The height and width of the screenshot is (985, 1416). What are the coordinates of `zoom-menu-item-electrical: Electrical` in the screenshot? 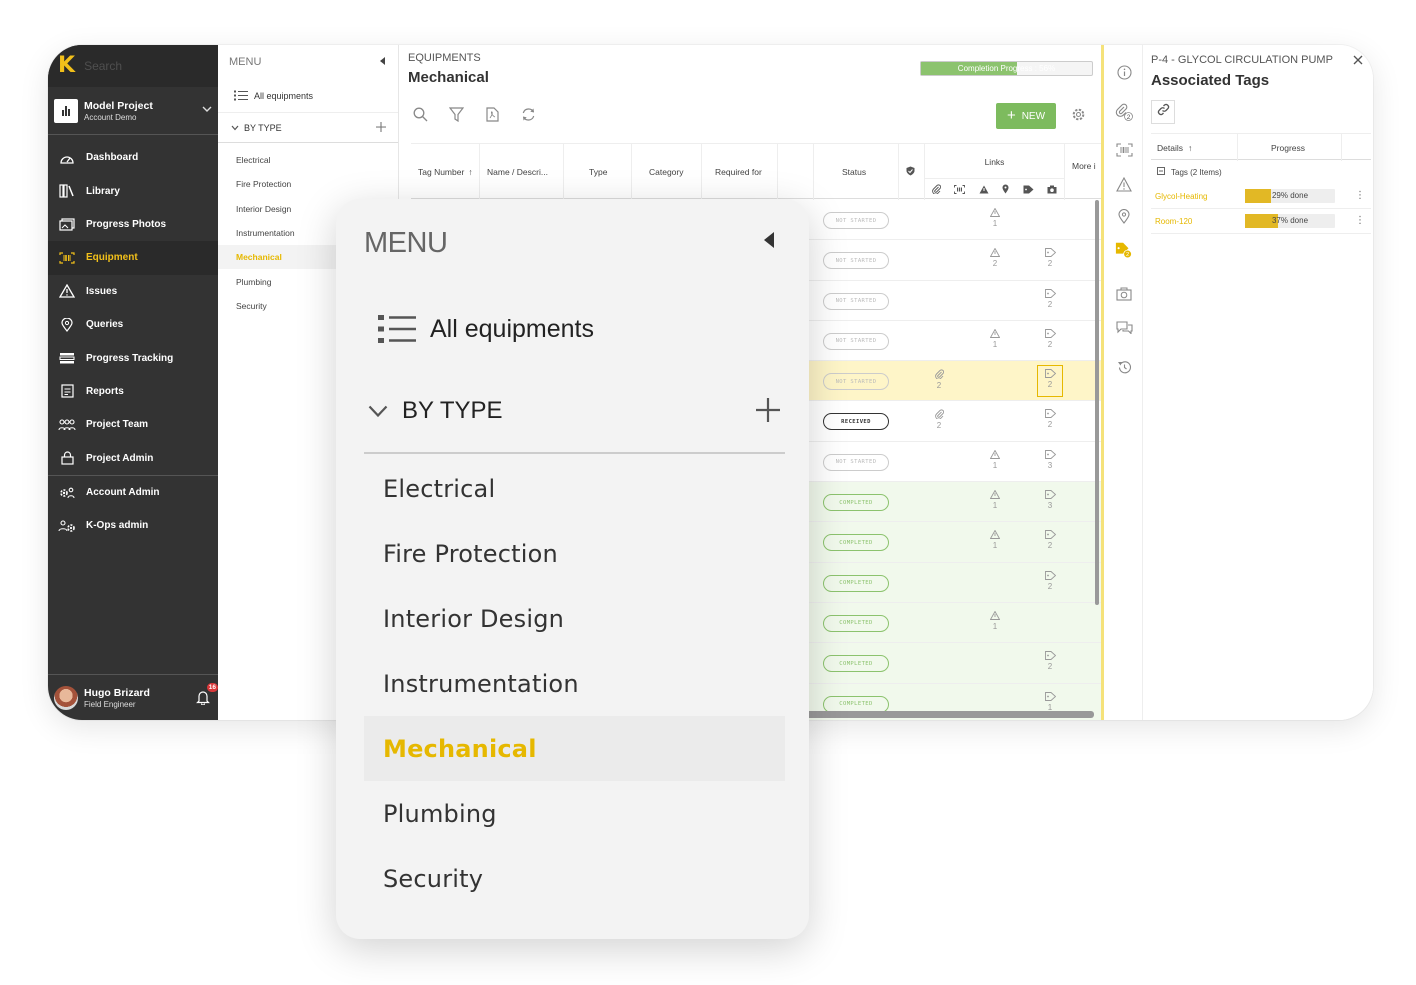 It's located at (574, 488).